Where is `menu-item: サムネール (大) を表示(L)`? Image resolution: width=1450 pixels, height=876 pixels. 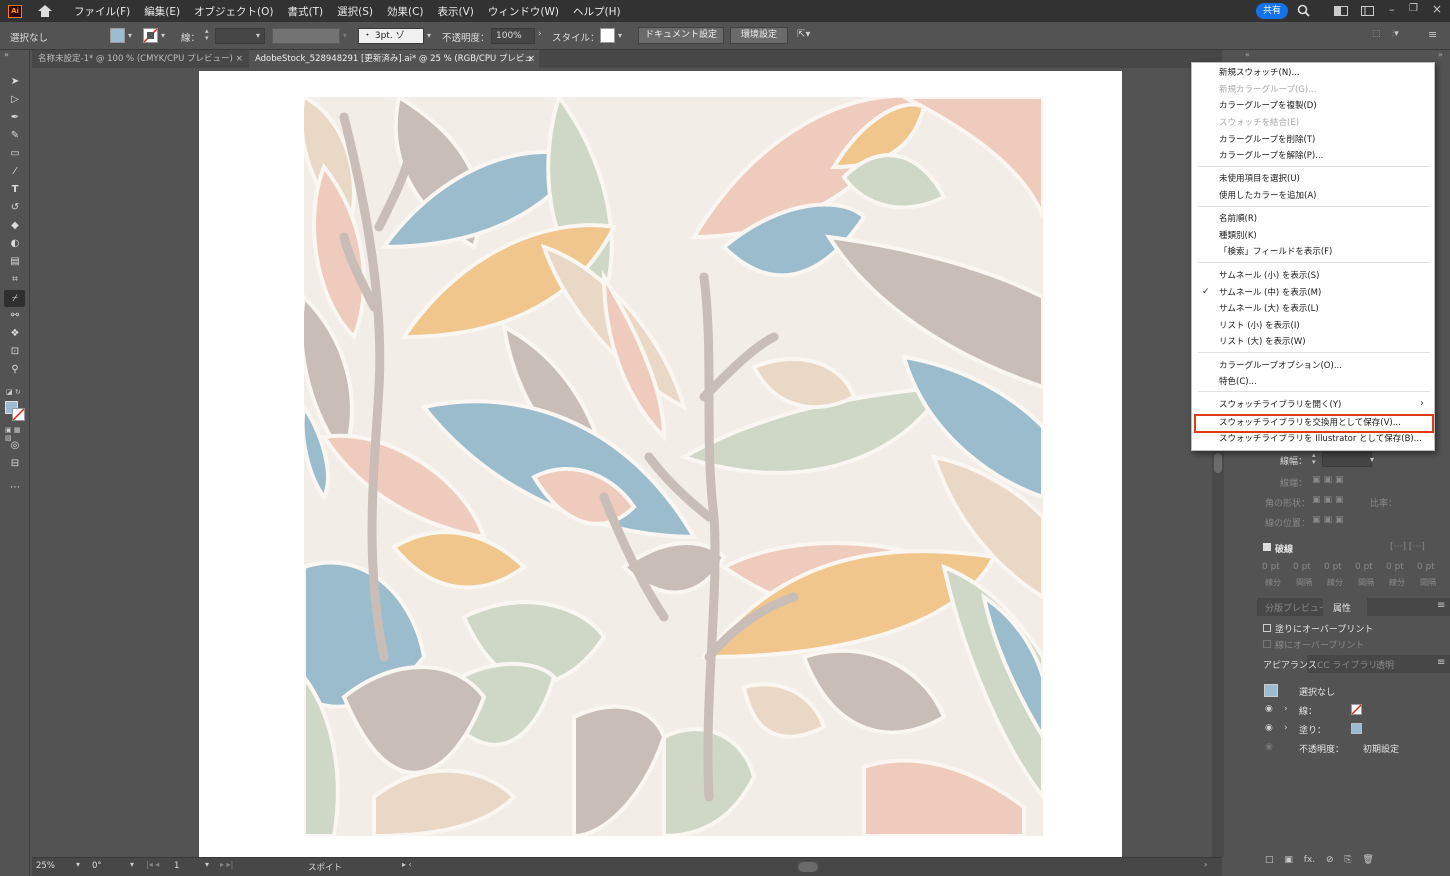
menu-item: サムネール (大) を表示(L) is located at coordinates (1269, 309).